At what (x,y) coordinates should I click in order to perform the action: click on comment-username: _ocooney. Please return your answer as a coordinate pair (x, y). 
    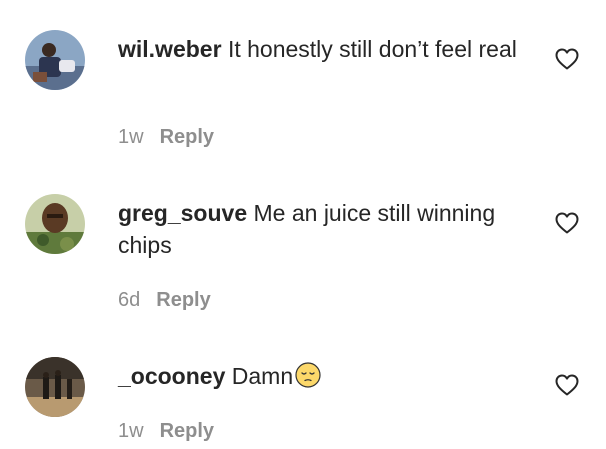
    Looking at the image, I should click on (171, 376).